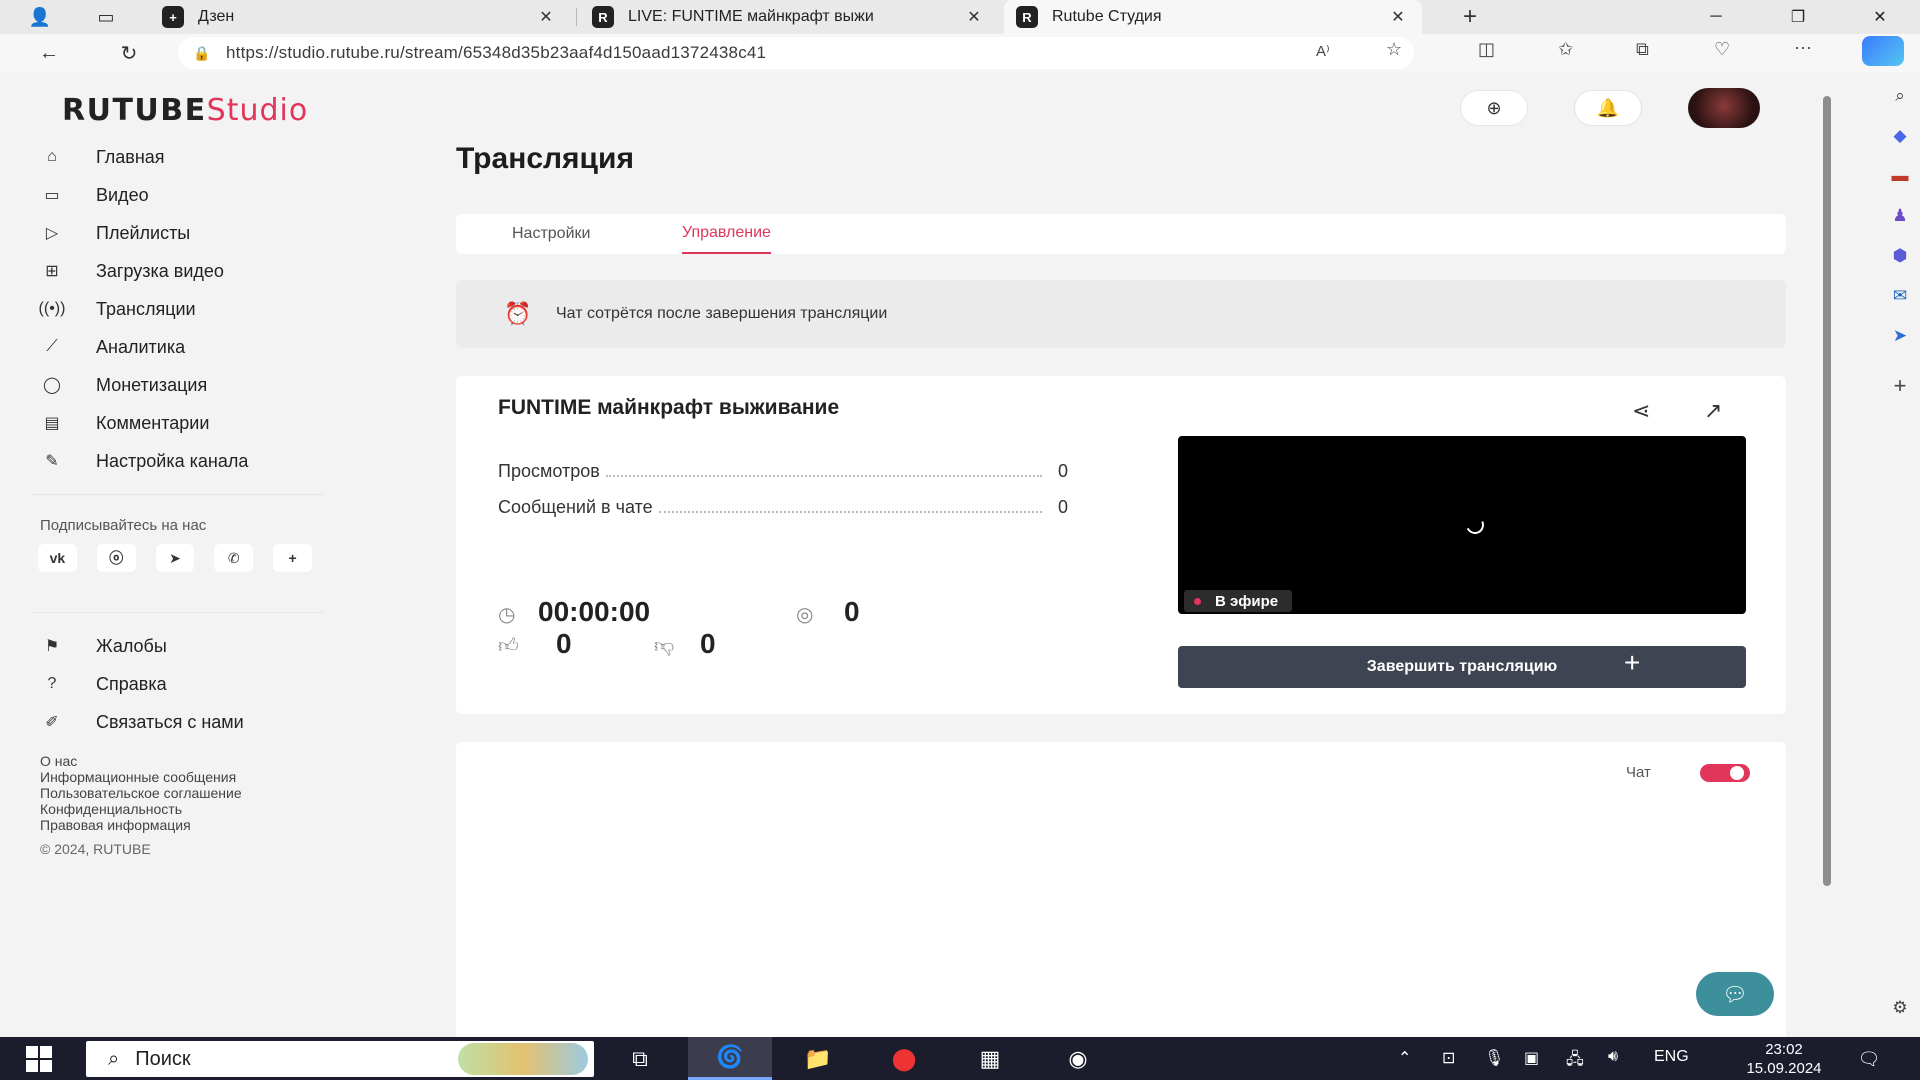  What do you see at coordinates (1671, 1057) in the screenshot?
I see `language-indicator: ENG` at bounding box center [1671, 1057].